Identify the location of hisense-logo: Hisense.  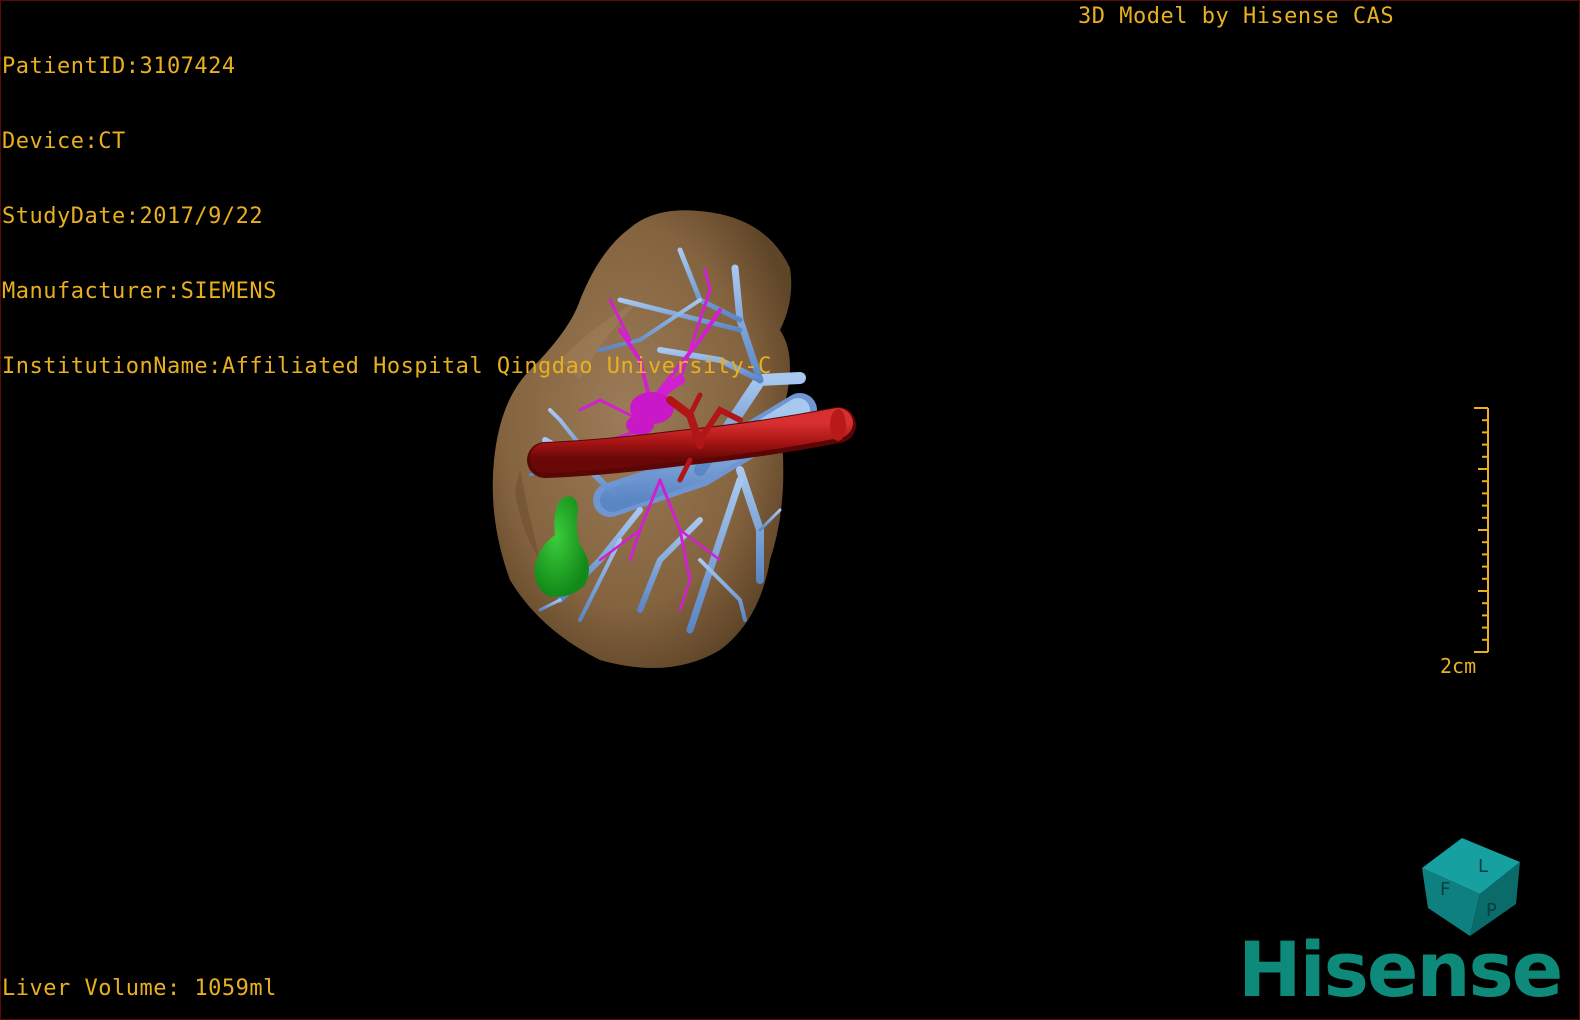
(1400, 969).